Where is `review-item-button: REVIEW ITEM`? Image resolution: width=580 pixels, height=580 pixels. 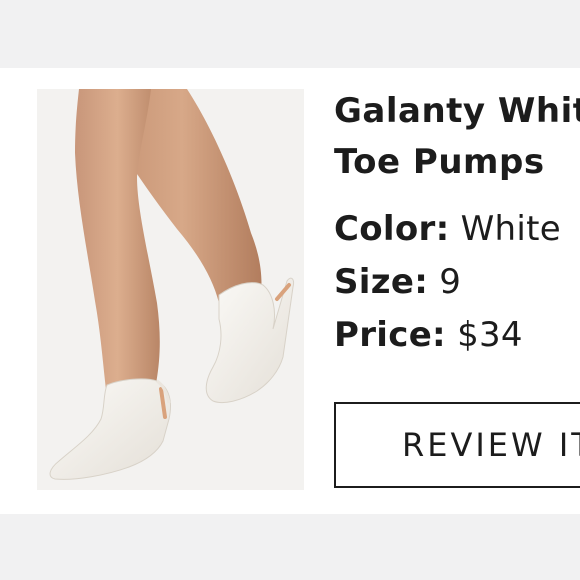 review-item-button: REVIEW ITEM is located at coordinates (457, 445).